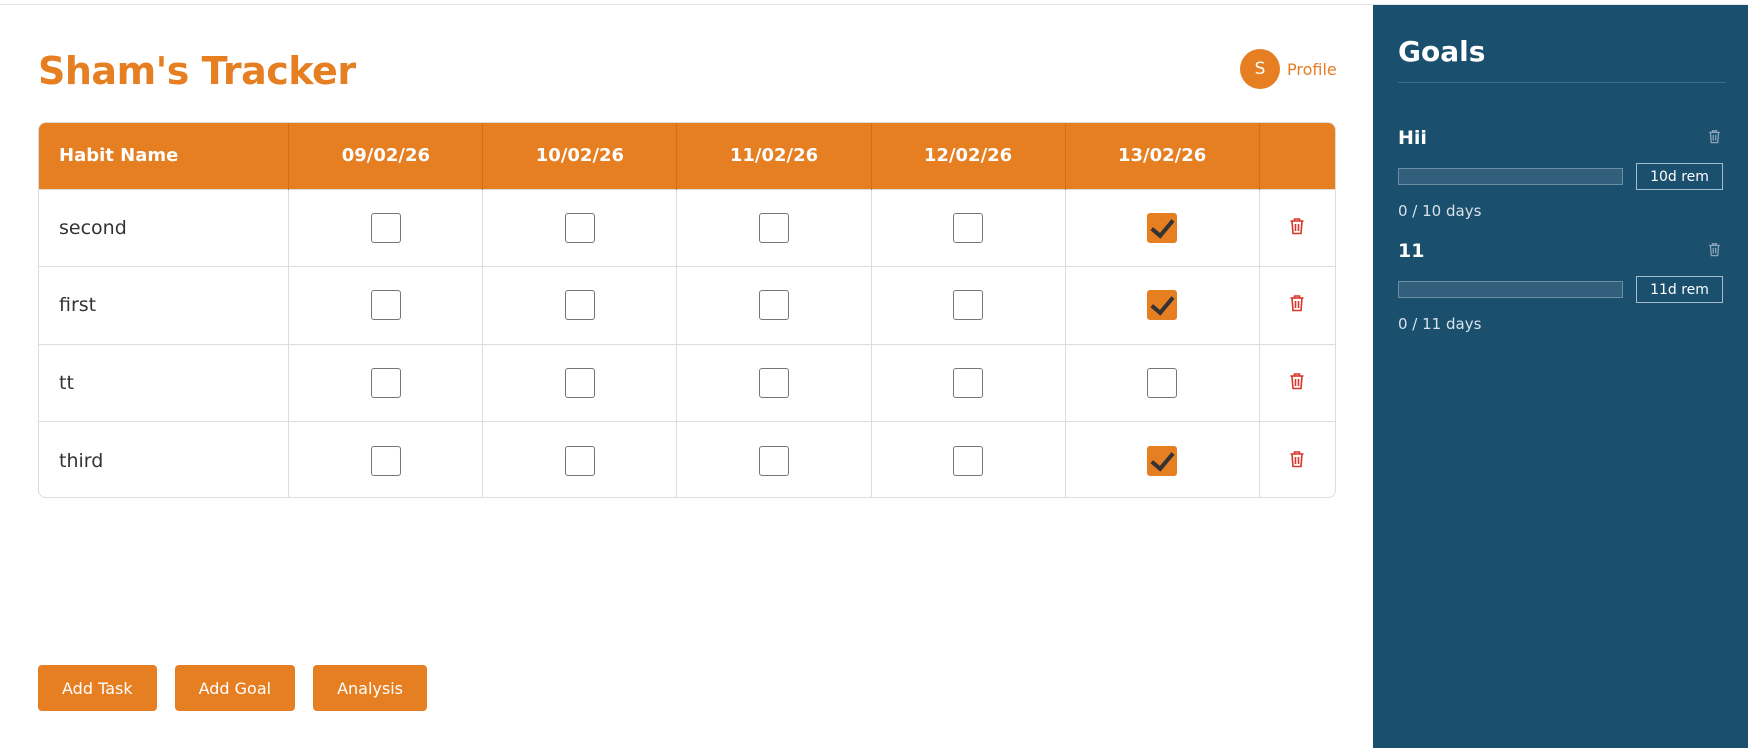 Image resolution: width=1748 pixels, height=748 pixels. I want to click on table-row: second, so click(687, 228).